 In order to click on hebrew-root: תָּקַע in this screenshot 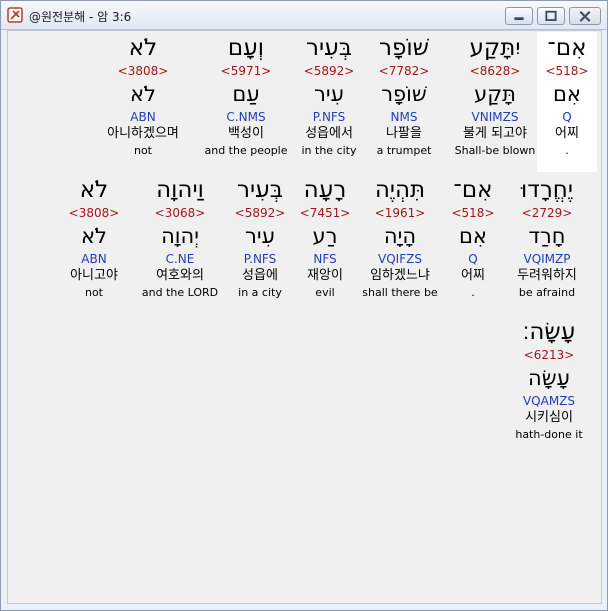, I will do `click(495, 94)`.